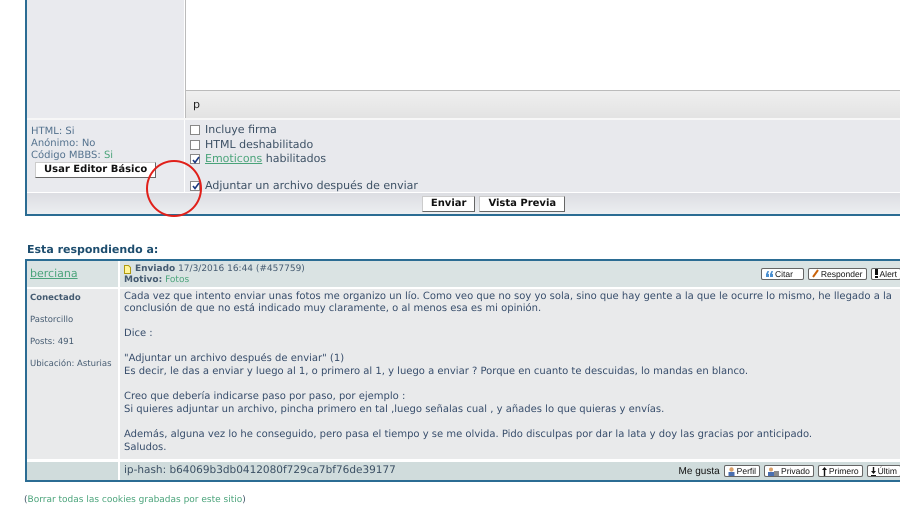 This screenshot has width=900, height=509. What do you see at coordinates (53, 132) in the screenshot?
I see `info-text: HTML: Si` at bounding box center [53, 132].